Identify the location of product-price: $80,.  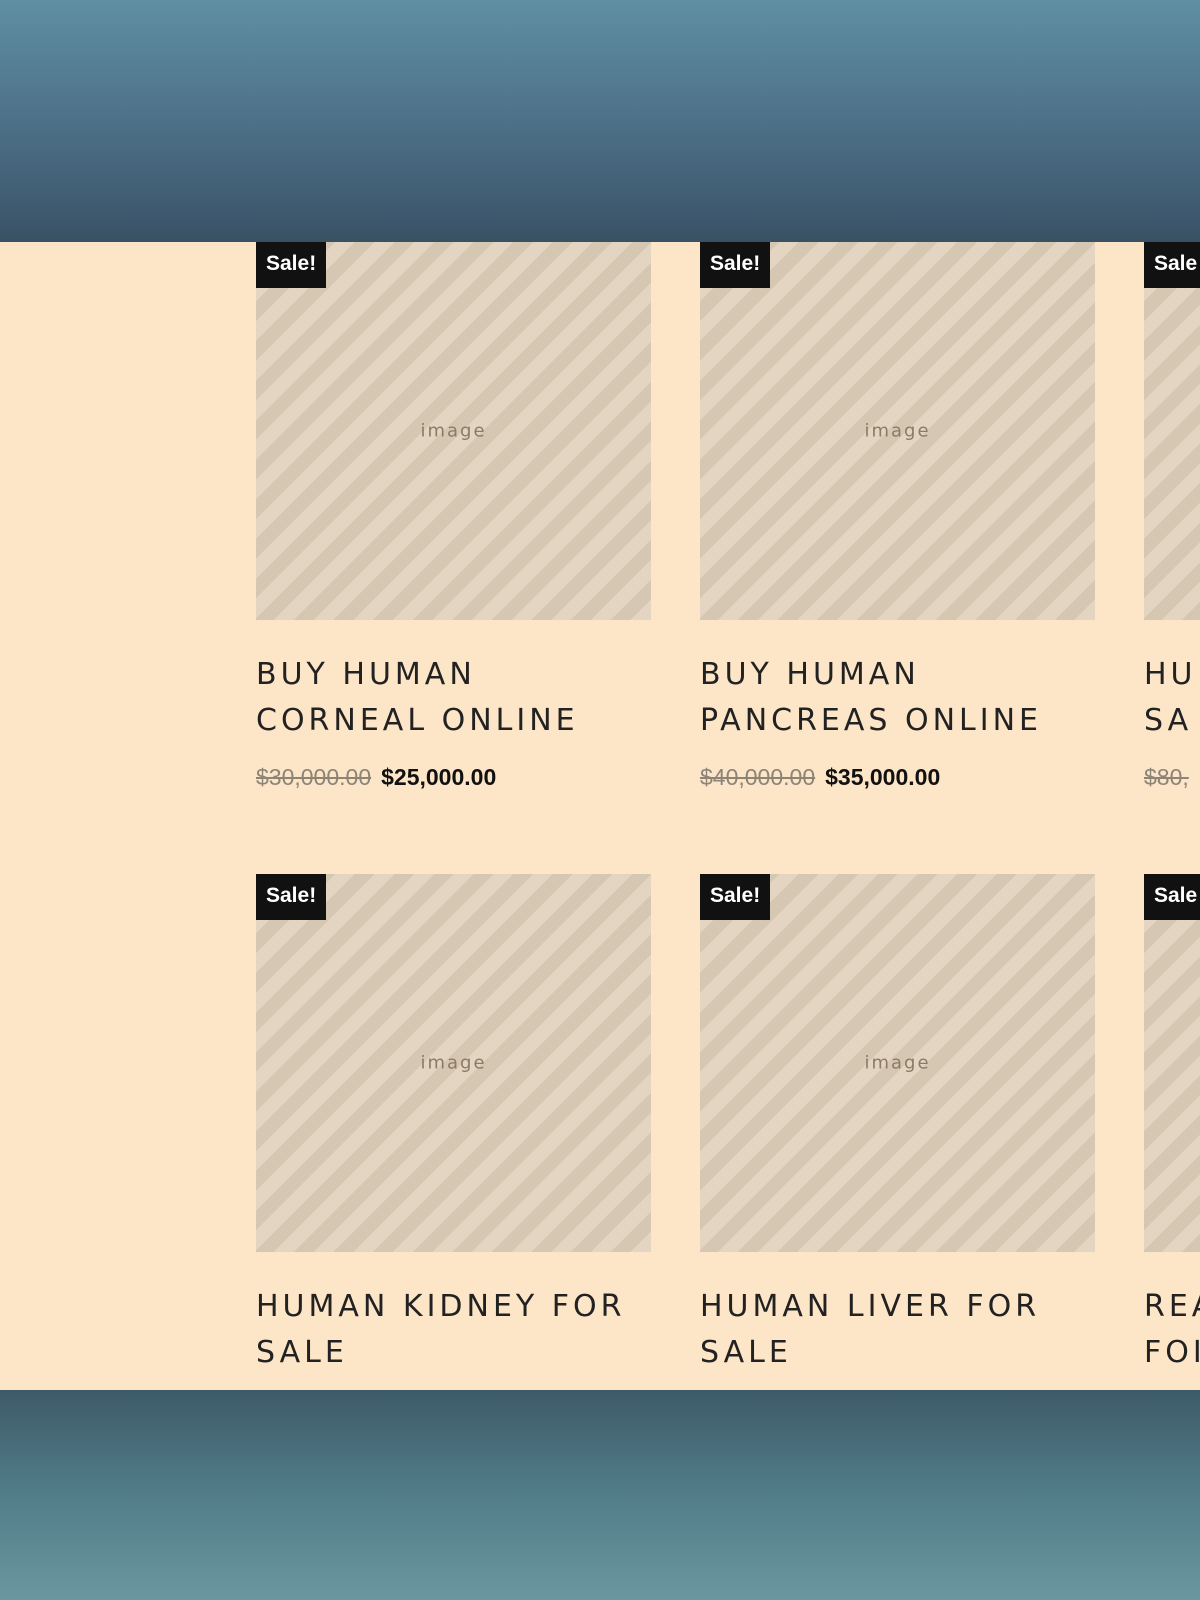
(1172, 777).